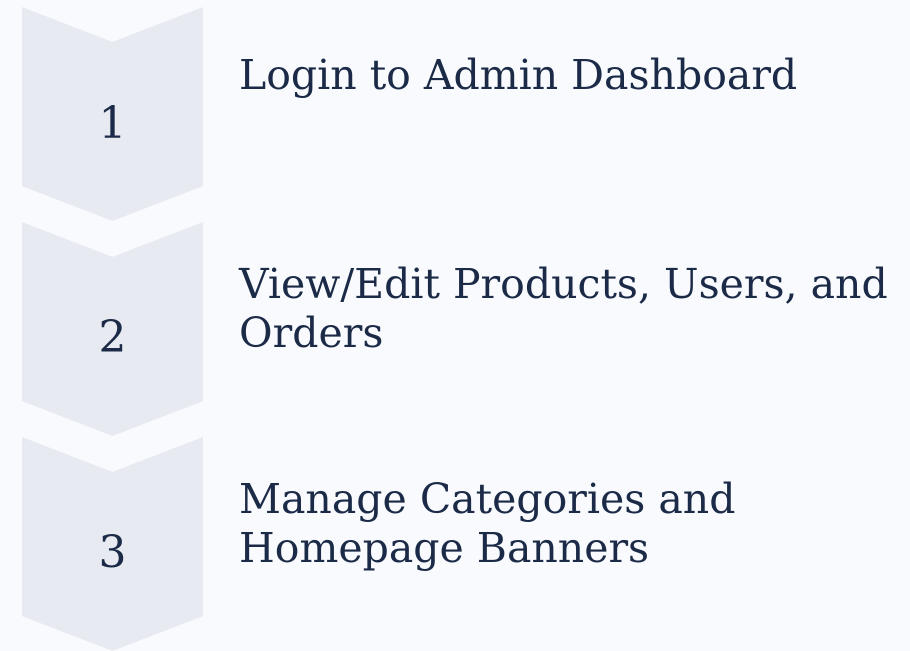 This screenshot has height=651, width=910. What do you see at coordinates (311, 333) in the screenshot?
I see `step-text-line: Orders` at bounding box center [311, 333].